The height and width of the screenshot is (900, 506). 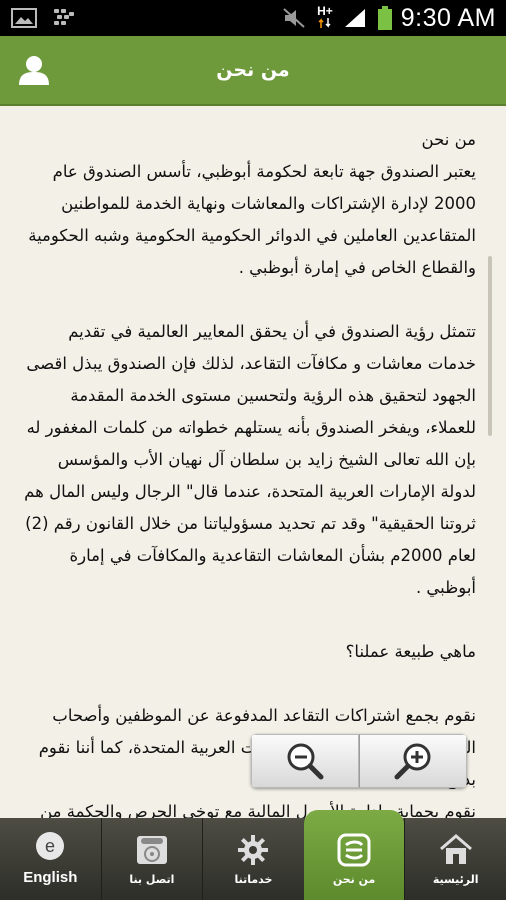 I want to click on paragraph-heading-work: ماهي طبيعة عملنا؟, so click(x=410, y=651).